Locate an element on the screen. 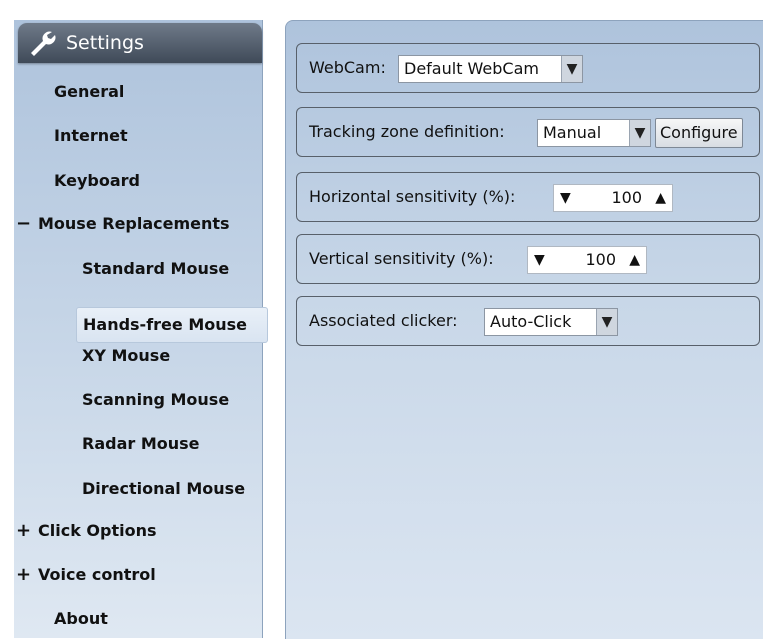 The image size is (763, 639). tracking-zone-label: Tracking zone definition: is located at coordinates (407, 131).